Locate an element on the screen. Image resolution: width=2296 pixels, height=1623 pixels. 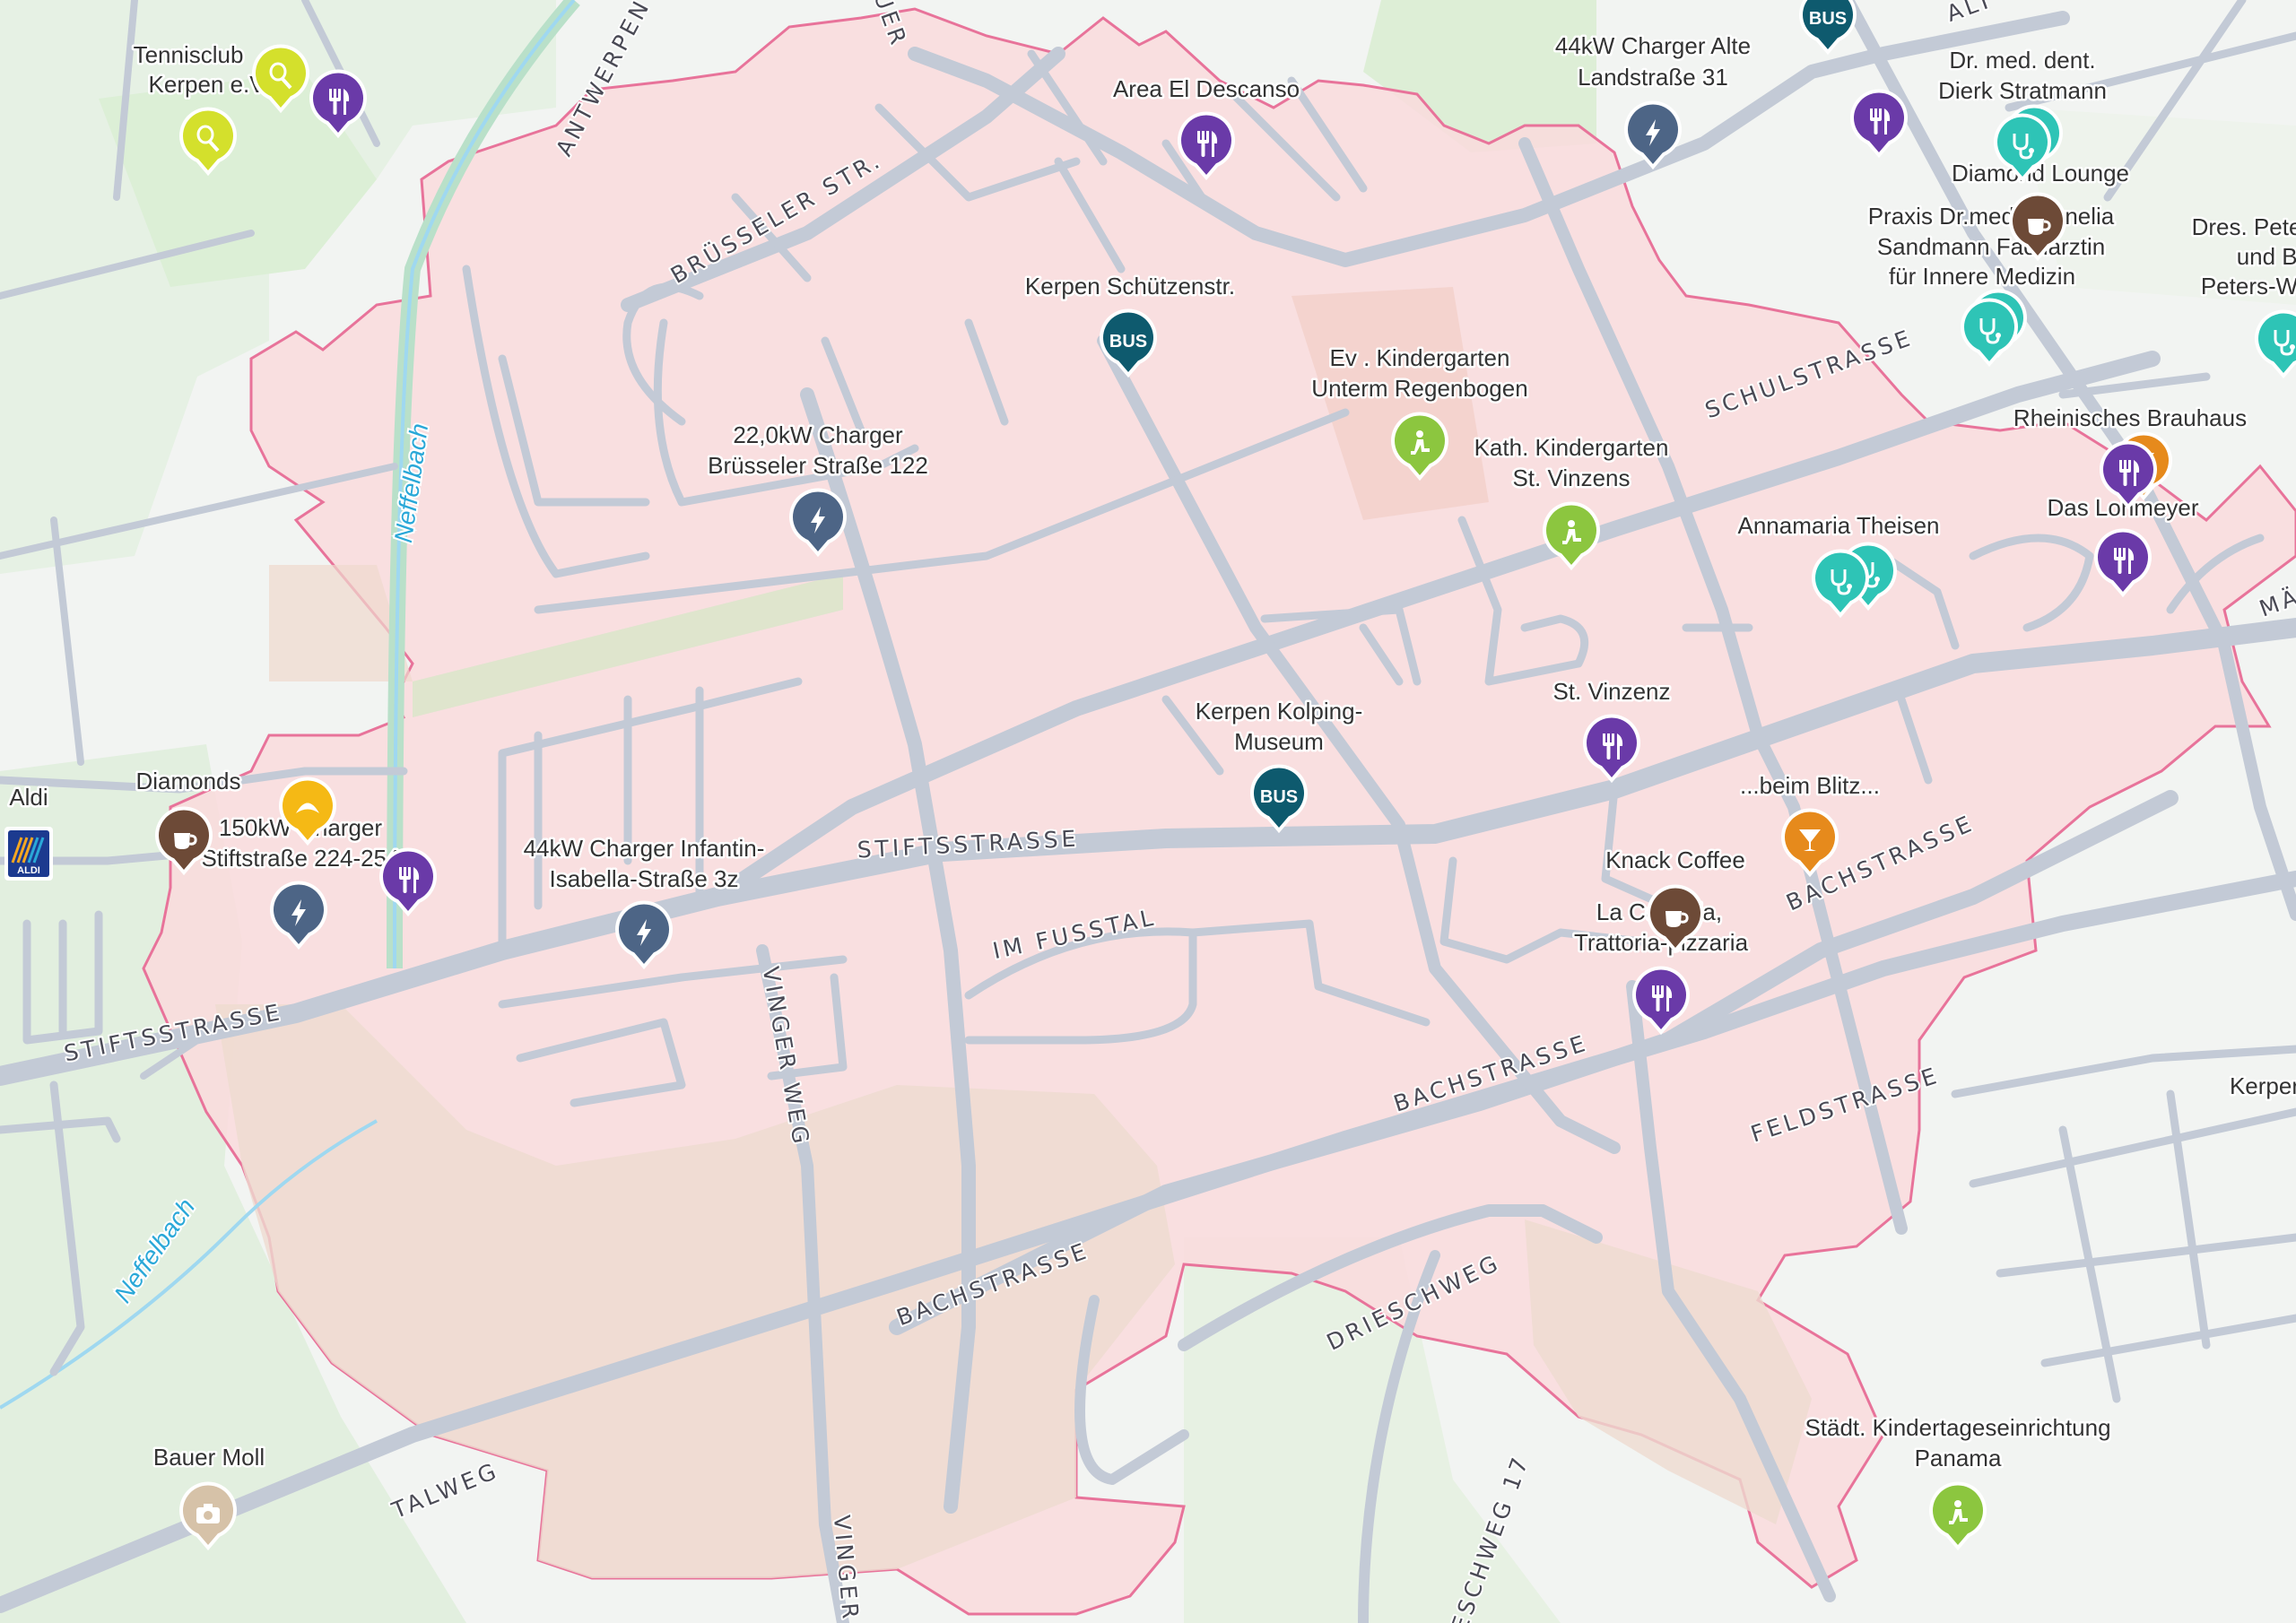
poi-label-charger44-line2: Isabella-Straße 3z is located at coordinates (644, 878).